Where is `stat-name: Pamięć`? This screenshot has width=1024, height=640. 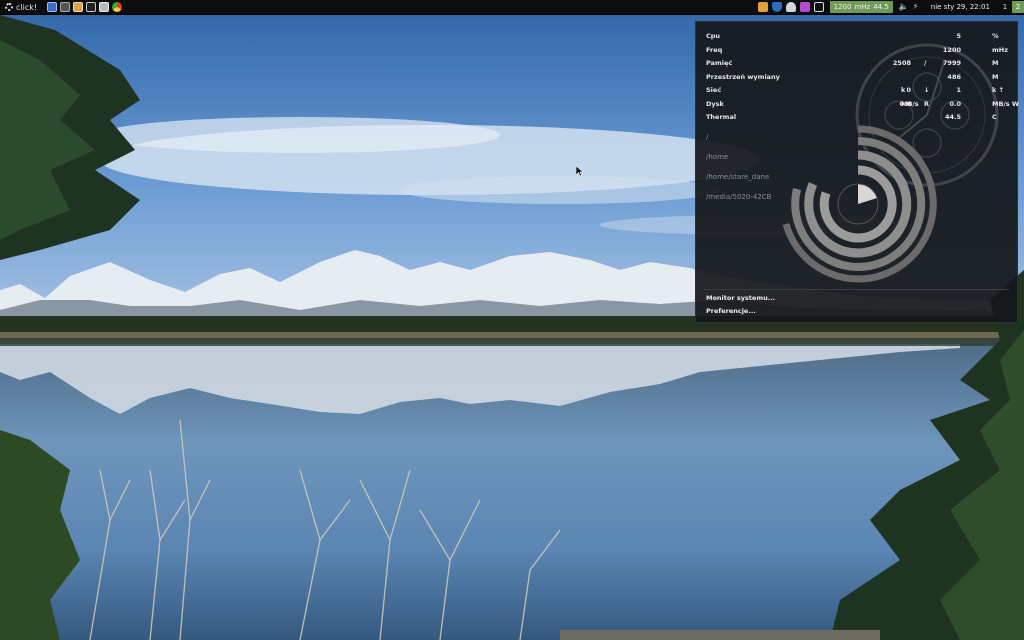
stat-name: Pamięć is located at coordinates (719, 63).